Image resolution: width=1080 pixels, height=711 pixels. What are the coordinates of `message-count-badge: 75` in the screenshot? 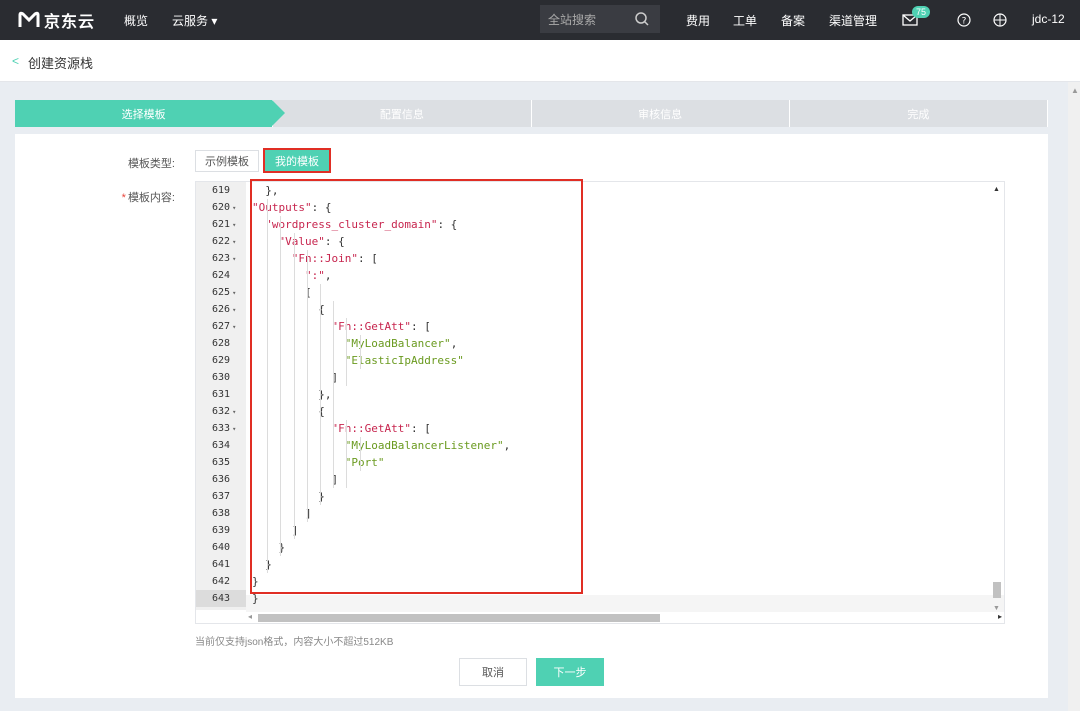 It's located at (921, 12).